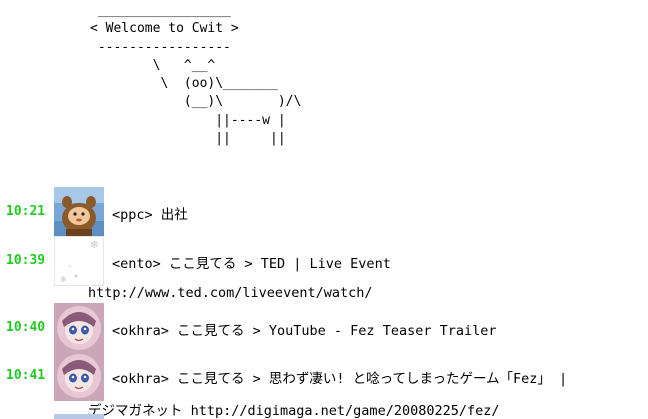  Describe the element at coordinates (79, 212) in the screenshot. I see `bear-costume-avatar-icon` at that location.